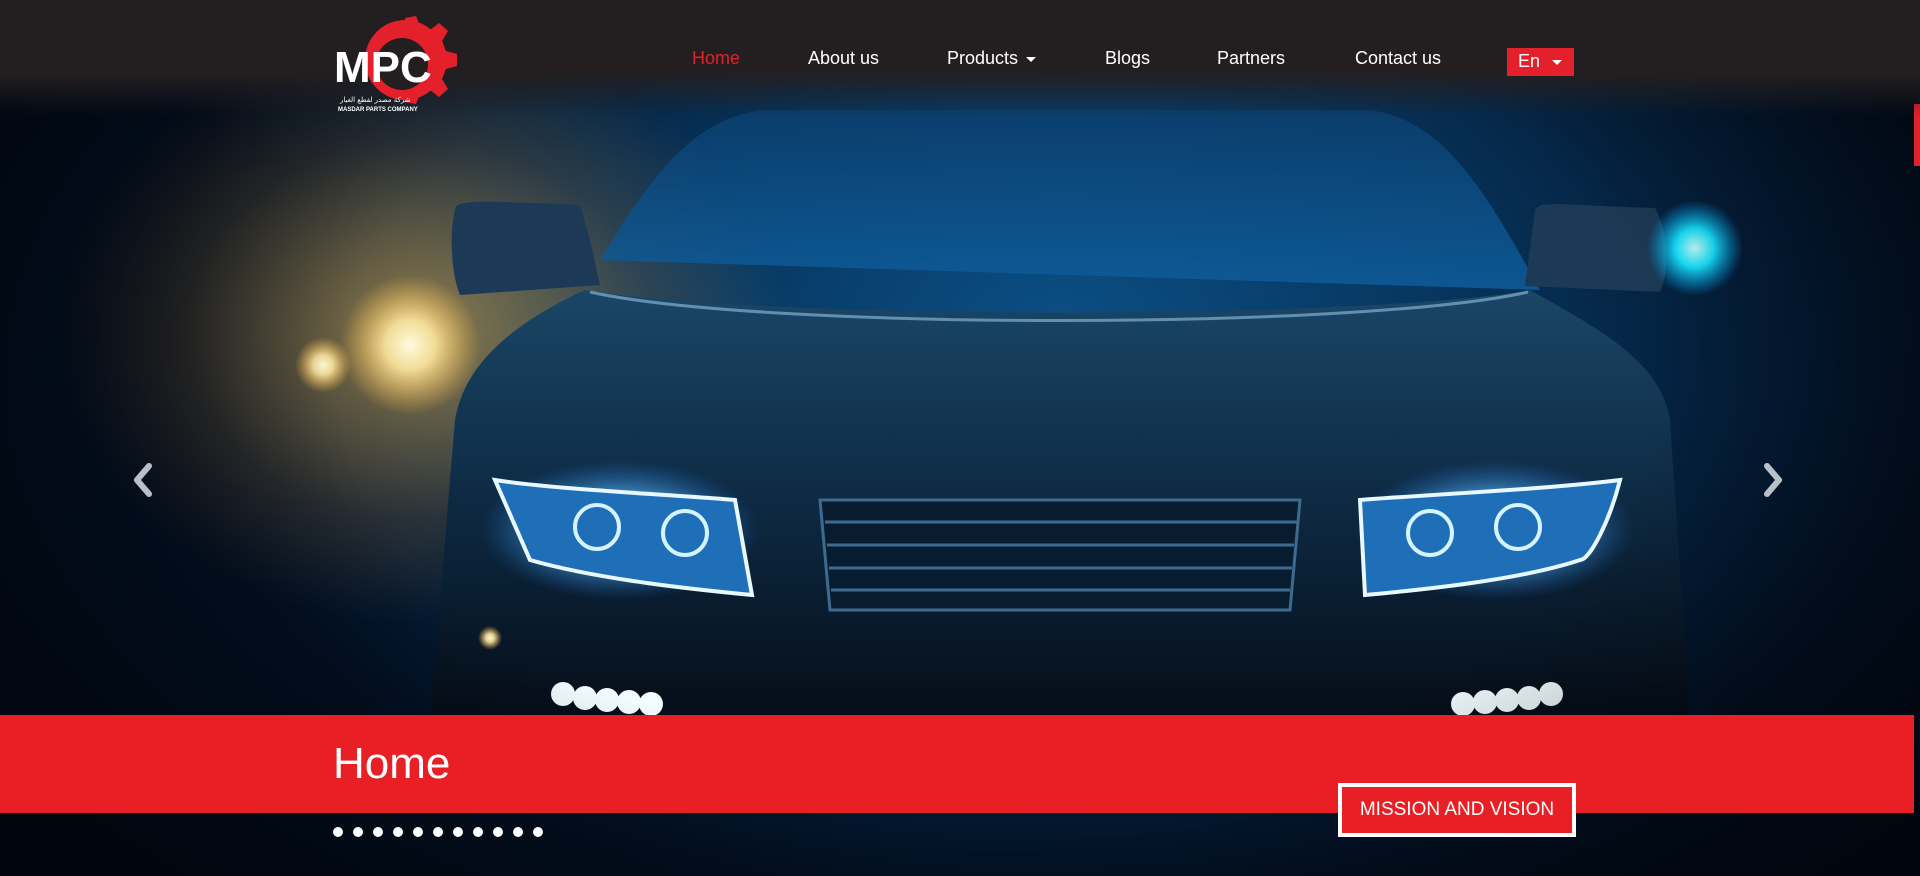 The height and width of the screenshot is (876, 1920). I want to click on page-title: Home, so click(392, 763).